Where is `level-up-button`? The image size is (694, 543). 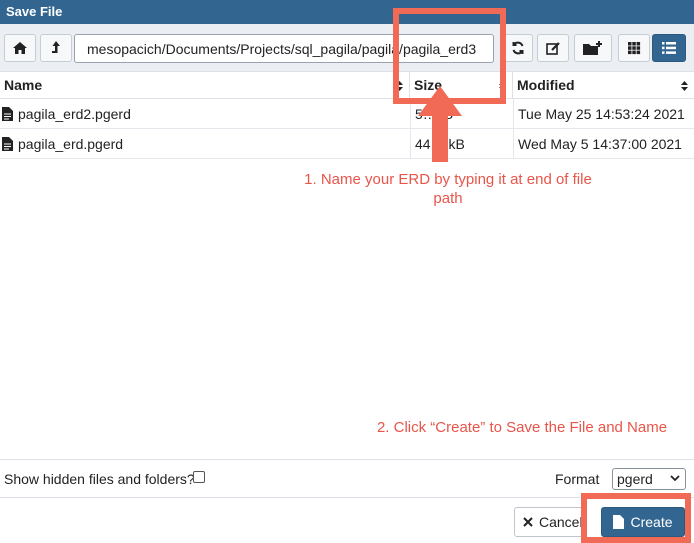 level-up-button is located at coordinates (56, 48).